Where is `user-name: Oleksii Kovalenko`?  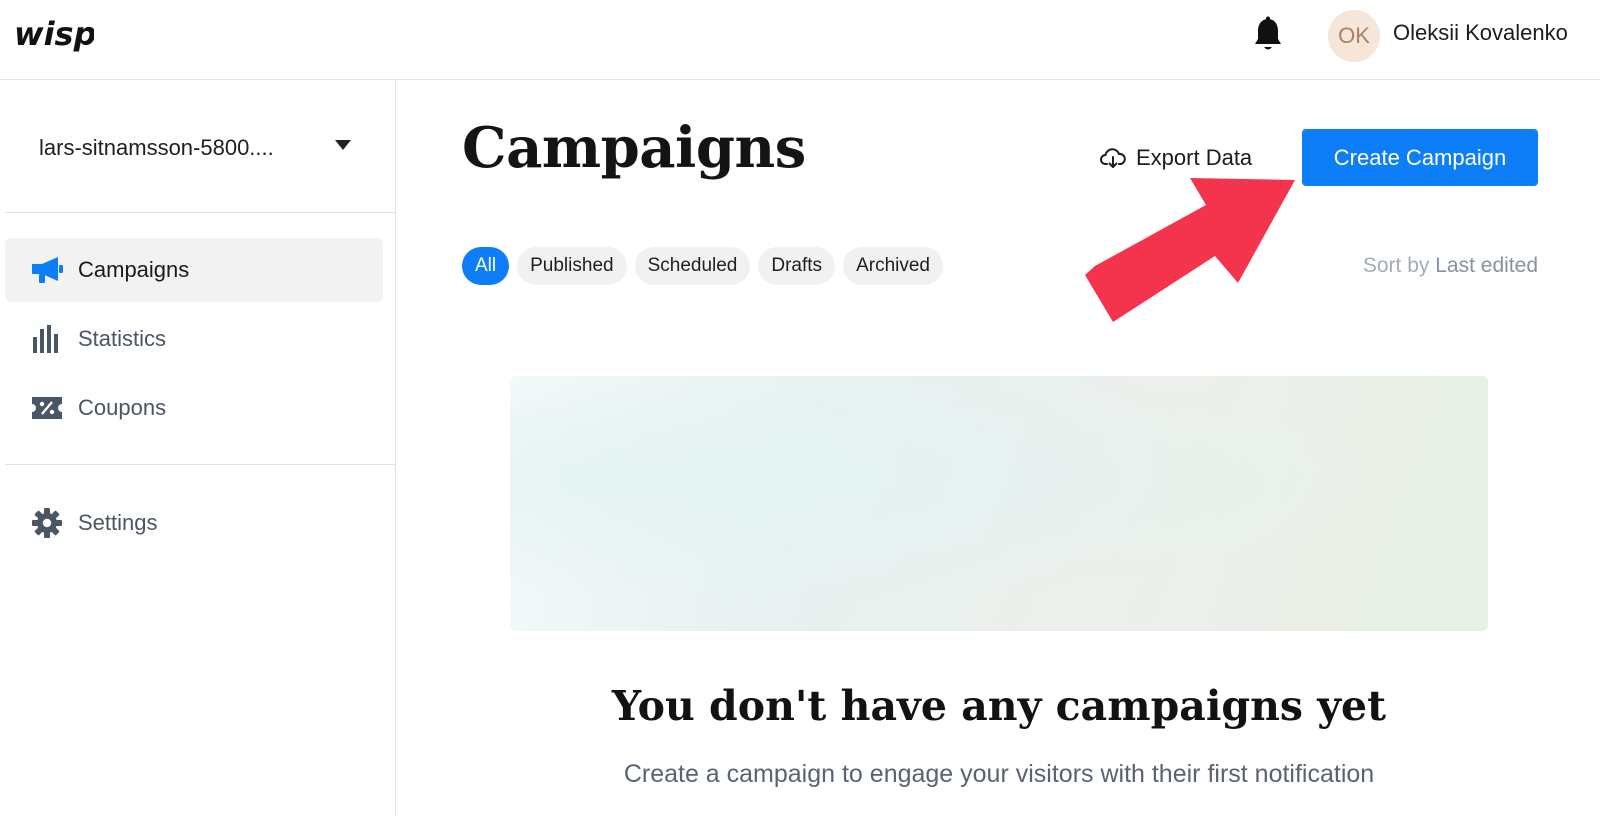 user-name: Oleksii Kovalenko is located at coordinates (1480, 33).